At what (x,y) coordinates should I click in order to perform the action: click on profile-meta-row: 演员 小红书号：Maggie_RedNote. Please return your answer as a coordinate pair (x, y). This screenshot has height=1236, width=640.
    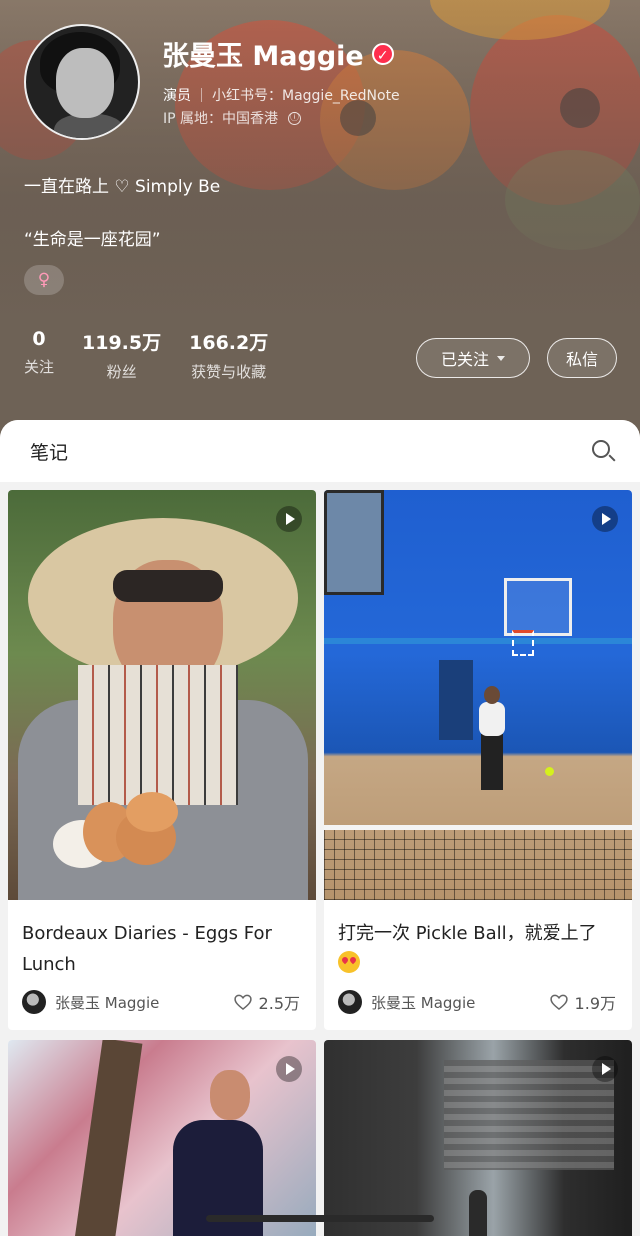
    Looking at the image, I should click on (281, 95).